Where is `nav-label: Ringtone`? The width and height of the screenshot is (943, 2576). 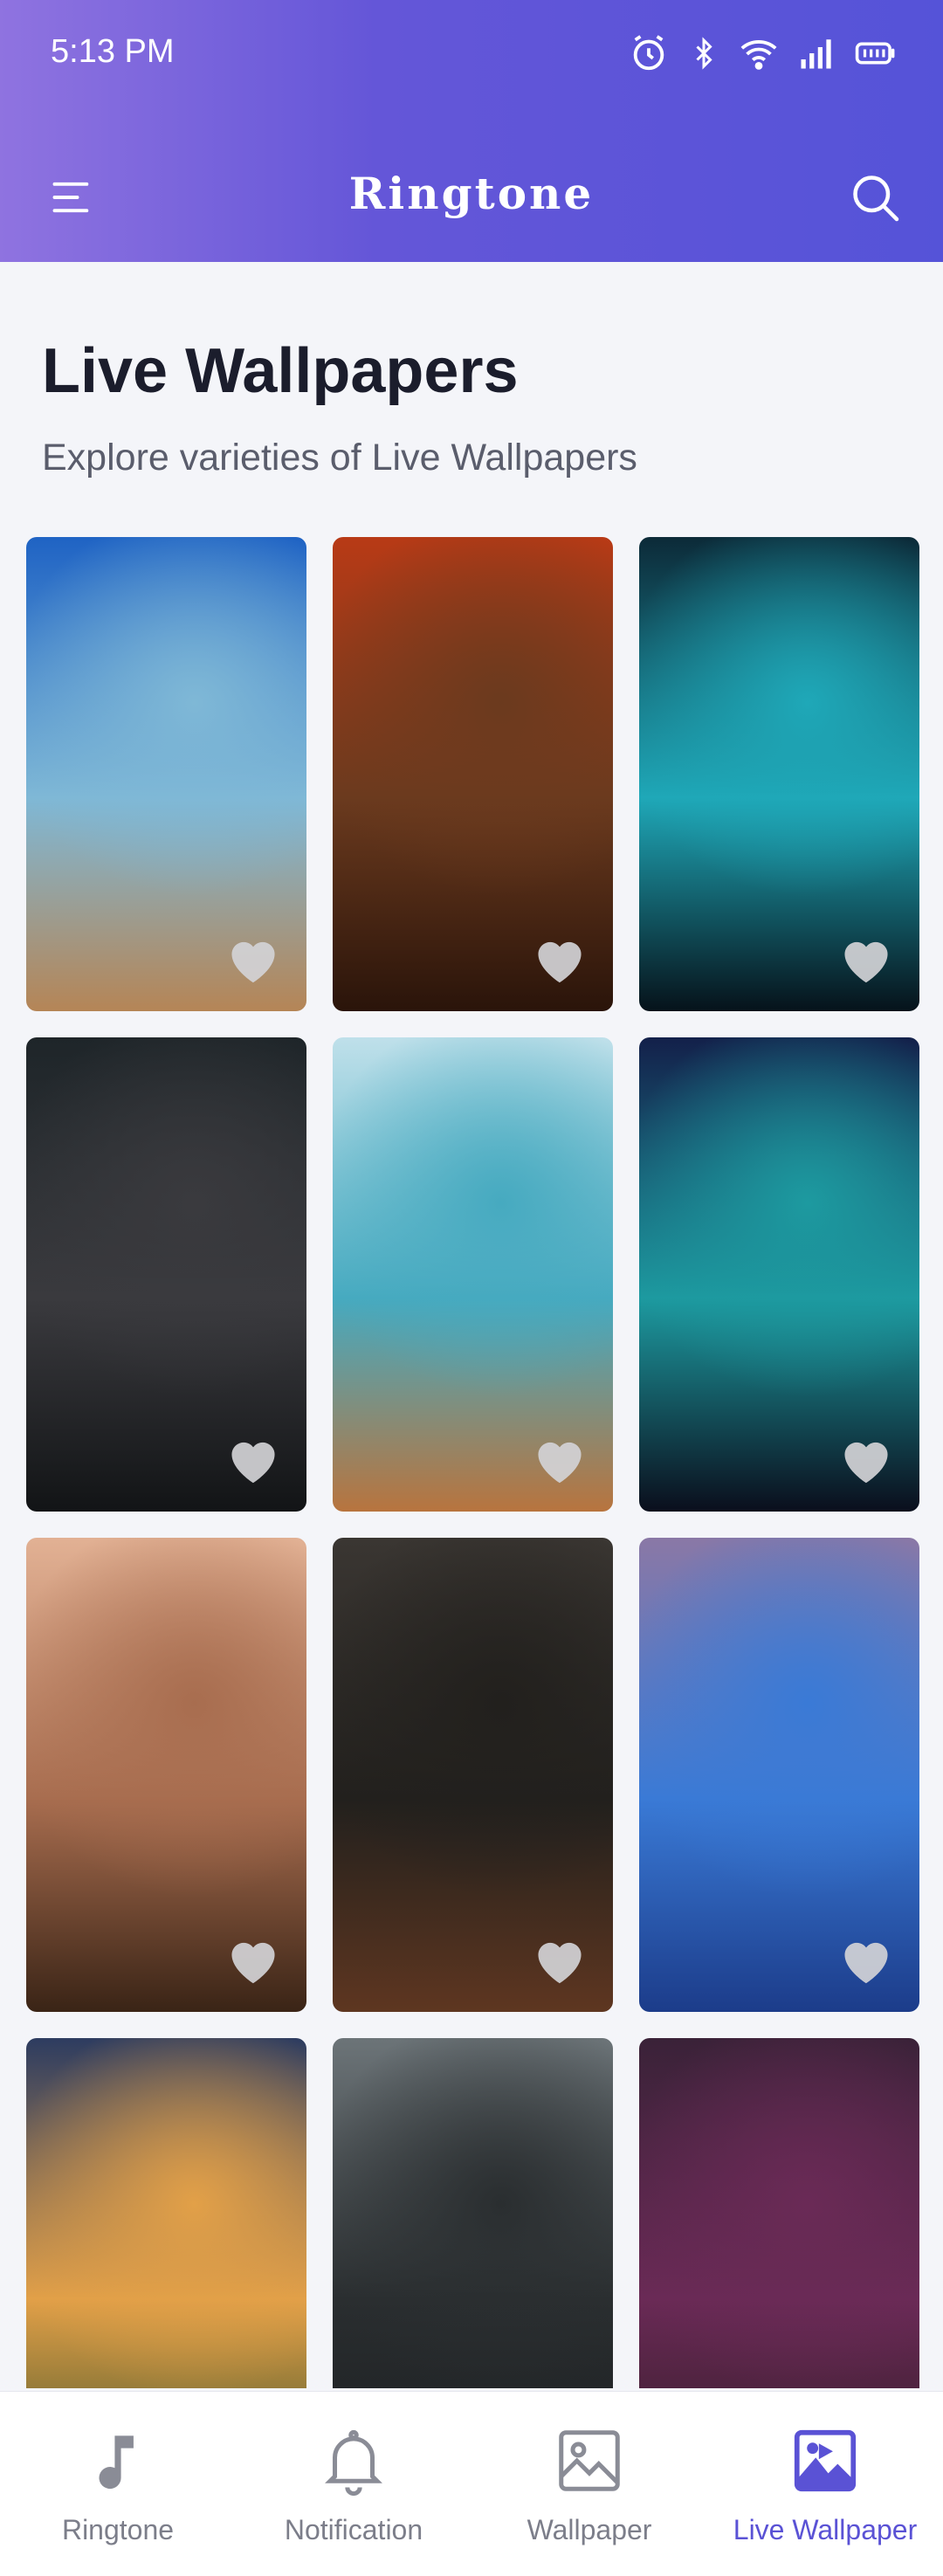 nav-label: Ringtone is located at coordinates (118, 2529).